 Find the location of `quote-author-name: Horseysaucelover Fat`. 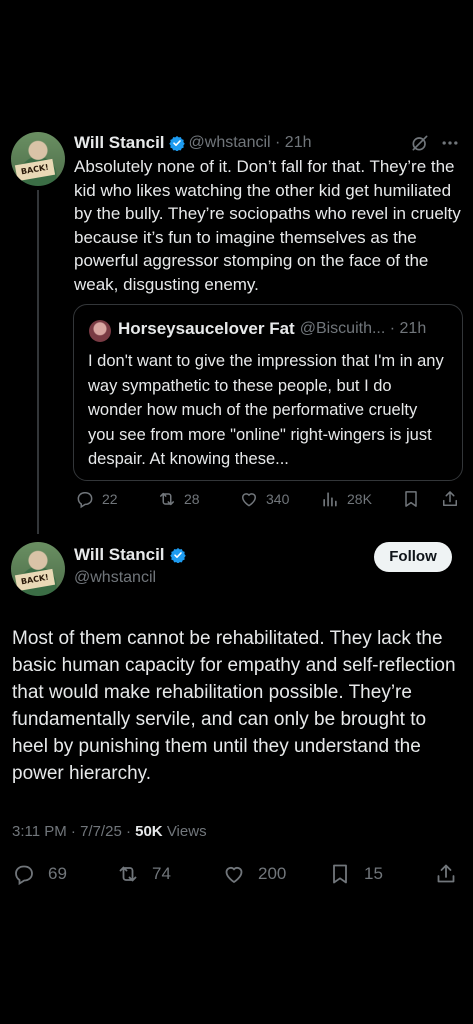

quote-author-name: Horseysaucelover Fat is located at coordinates (206, 328).